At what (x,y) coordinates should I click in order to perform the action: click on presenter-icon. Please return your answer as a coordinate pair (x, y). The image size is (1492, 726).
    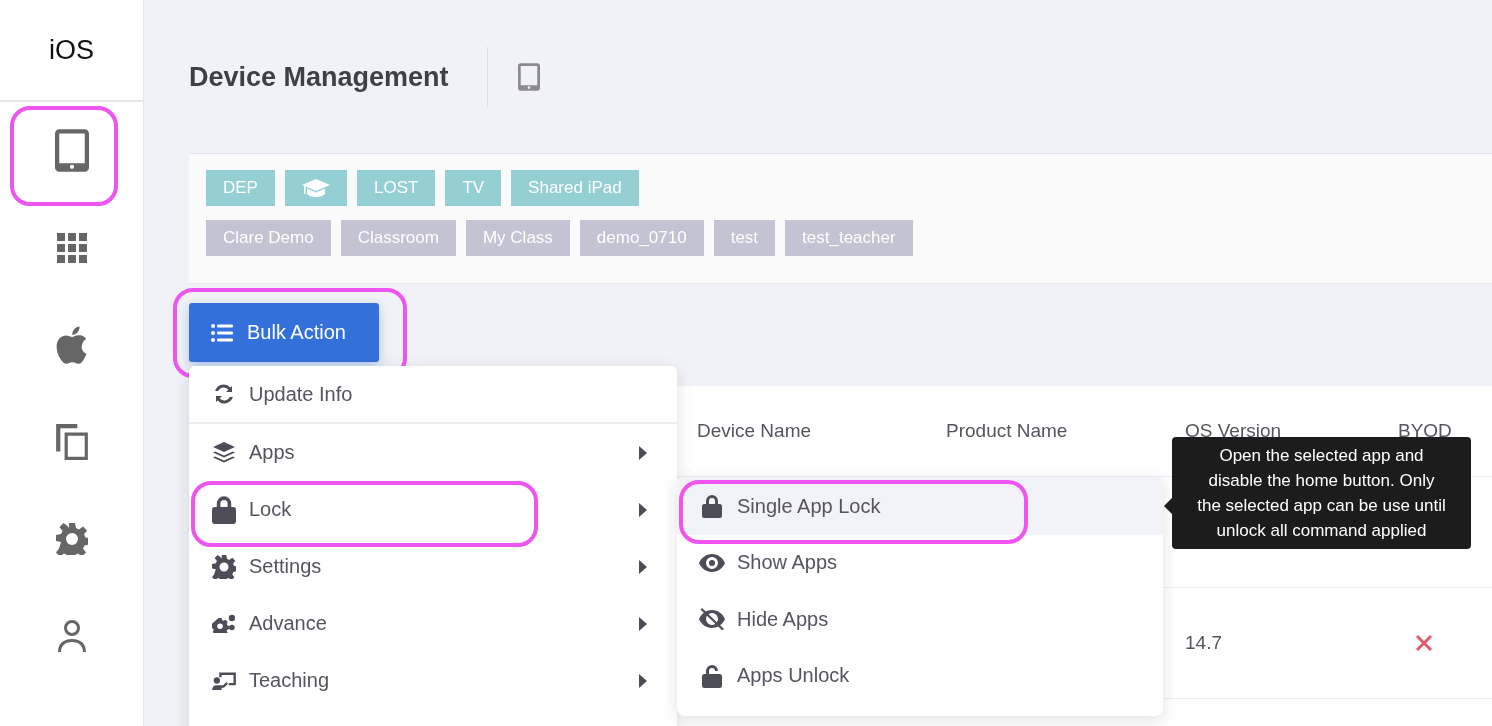
    Looking at the image, I should click on (224, 680).